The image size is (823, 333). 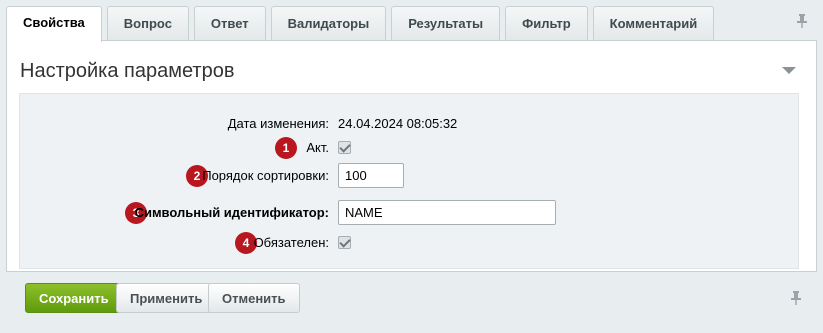 I want to click on tab-properties: Свойства, so click(x=54, y=24).